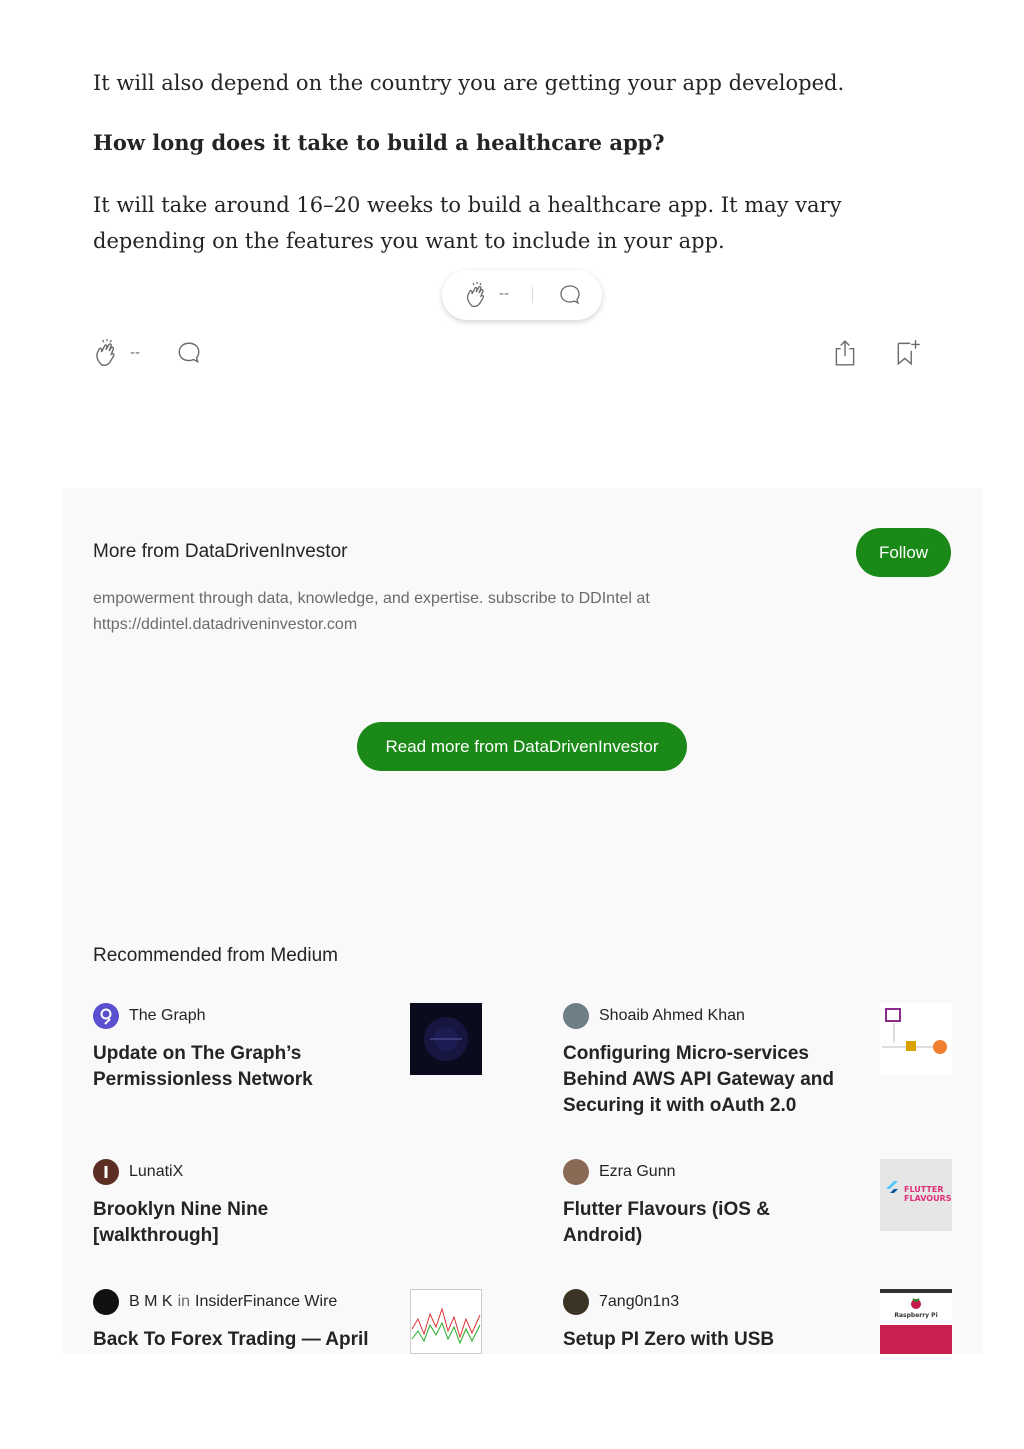  Describe the element at coordinates (916, 1321) in the screenshot. I see `story-thumbnail: Raspberry Pi` at that location.